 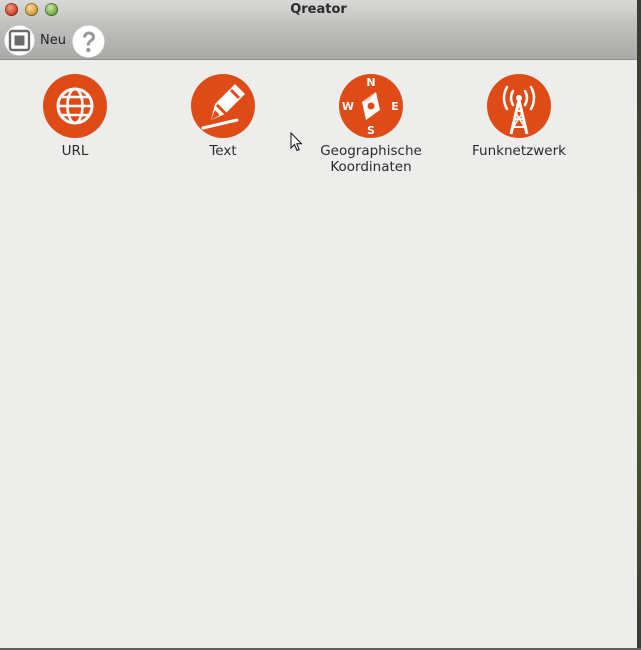 What do you see at coordinates (75, 106) in the screenshot?
I see `globe-icon` at bounding box center [75, 106].